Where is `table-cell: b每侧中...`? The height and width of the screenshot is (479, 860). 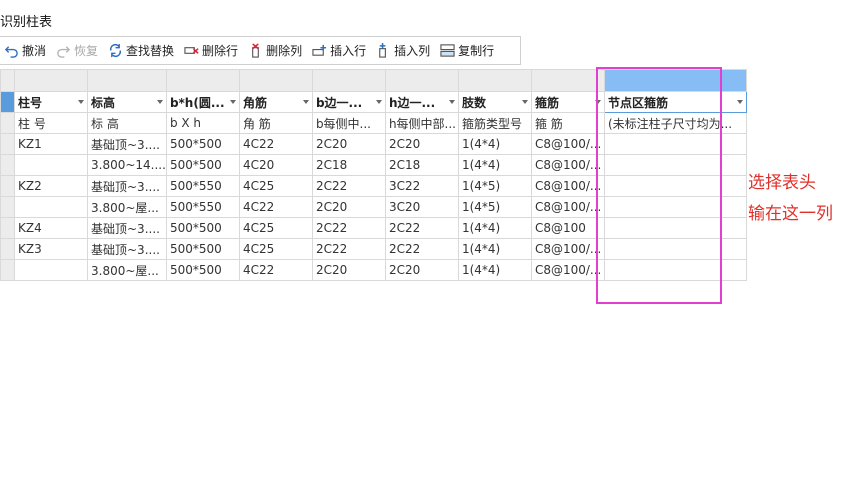 table-cell: b每侧中... is located at coordinates (348, 123).